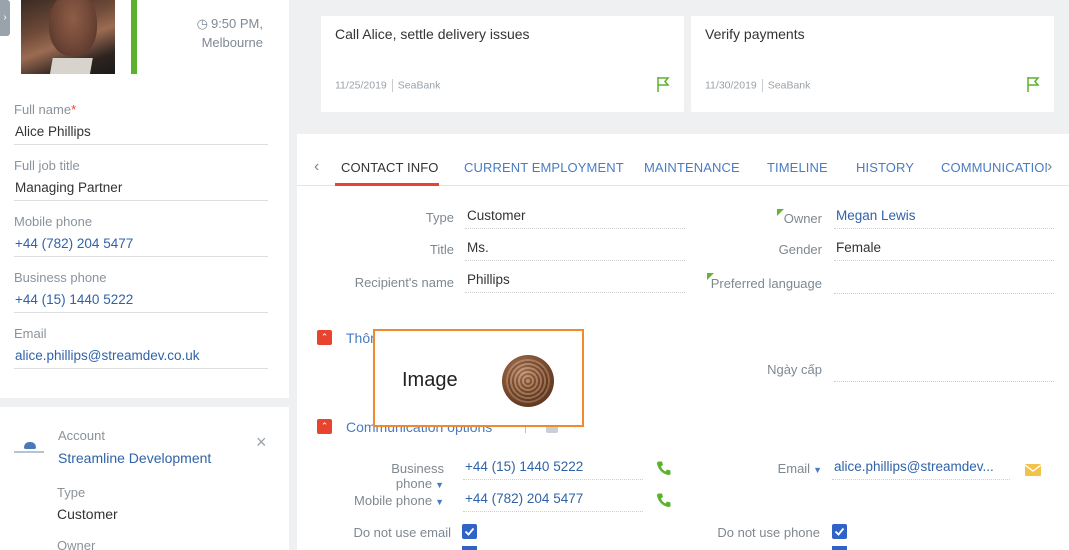 Image resolution: width=1069 pixels, height=550 pixels. What do you see at coordinates (575, 281) in the screenshot?
I see `recipient-name-value: Phillips` at bounding box center [575, 281].